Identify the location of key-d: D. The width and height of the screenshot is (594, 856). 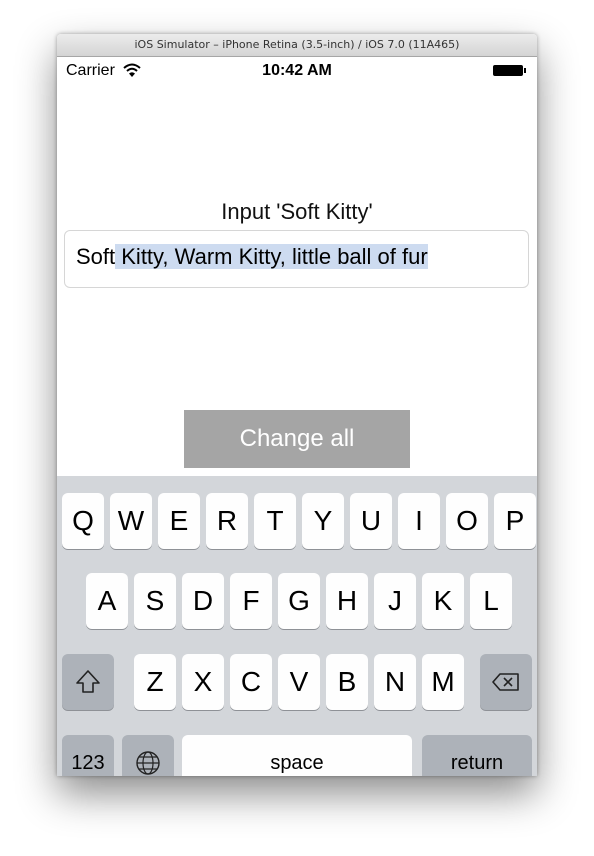
(203, 601).